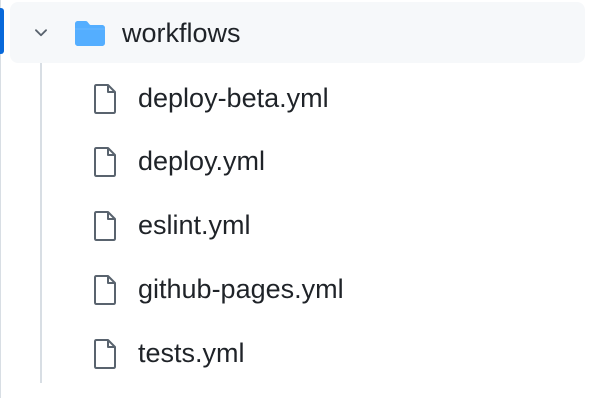 The height and width of the screenshot is (398, 602). What do you see at coordinates (181, 33) in the screenshot?
I see `folder-label: workflows` at bounding box center [181, 33].